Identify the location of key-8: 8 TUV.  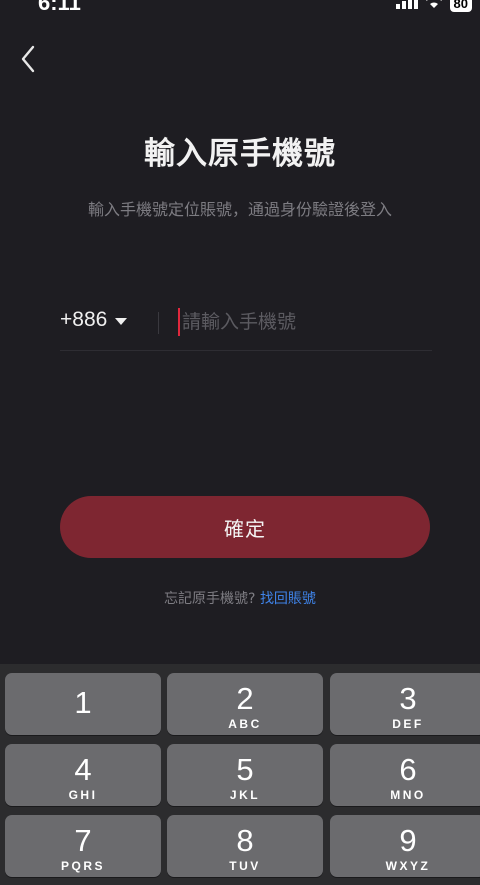
(245, 846).